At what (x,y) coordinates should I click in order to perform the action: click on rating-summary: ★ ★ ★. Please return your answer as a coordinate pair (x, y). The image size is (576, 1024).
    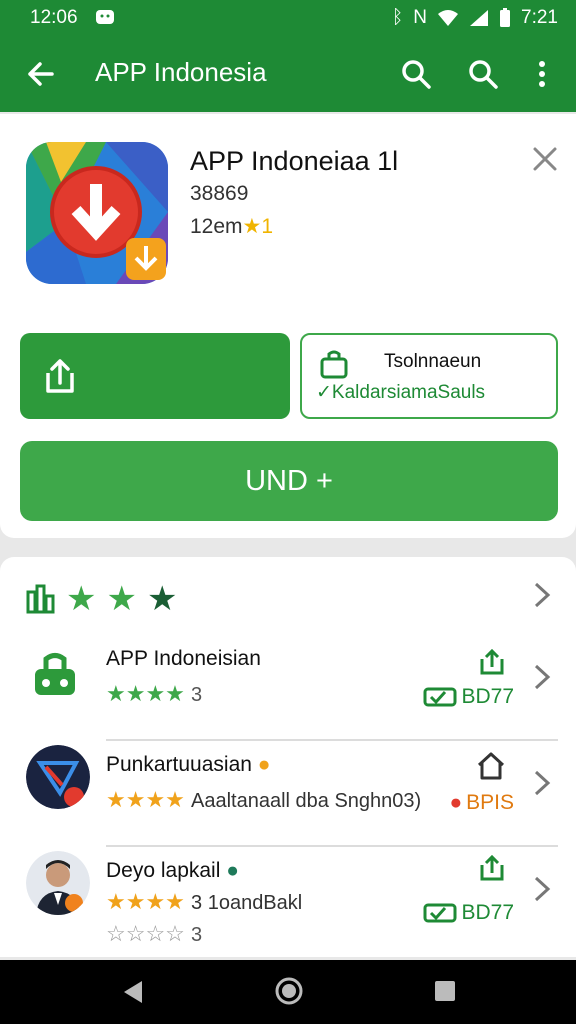
    Looking at the image, I should click on (101, 599).